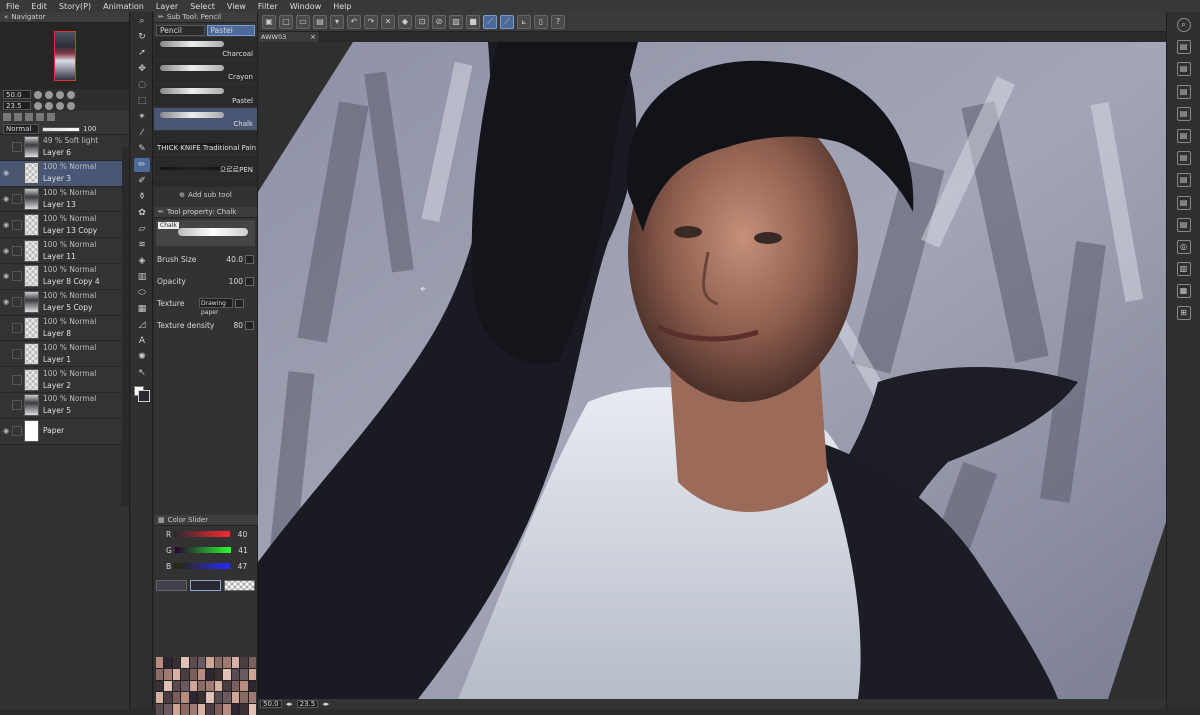 This screenshot has width=1200, height=715. What do you see at coordinates (1183, 291) in the screenshot?
I see `auto-action-icon: ▦` at bounding box center [1183, 291].